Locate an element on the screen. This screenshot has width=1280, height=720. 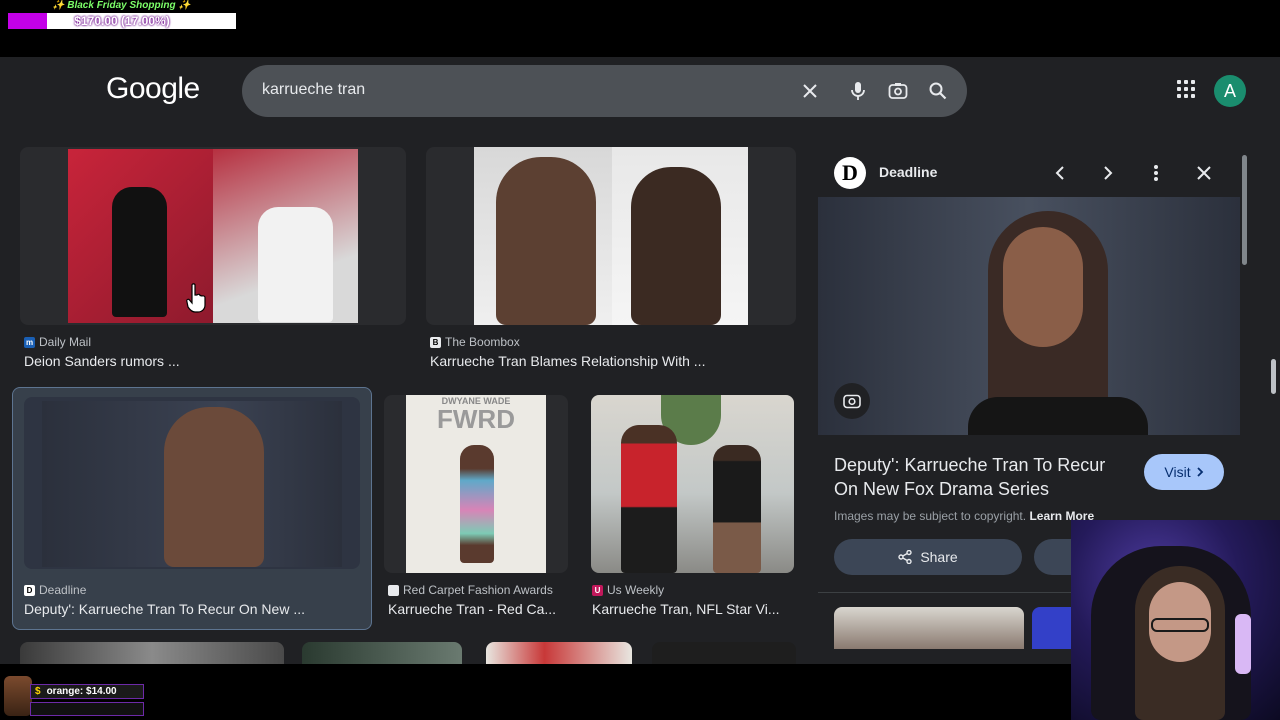
panel-source-name: Deadline is located at coordinates (908, 172).